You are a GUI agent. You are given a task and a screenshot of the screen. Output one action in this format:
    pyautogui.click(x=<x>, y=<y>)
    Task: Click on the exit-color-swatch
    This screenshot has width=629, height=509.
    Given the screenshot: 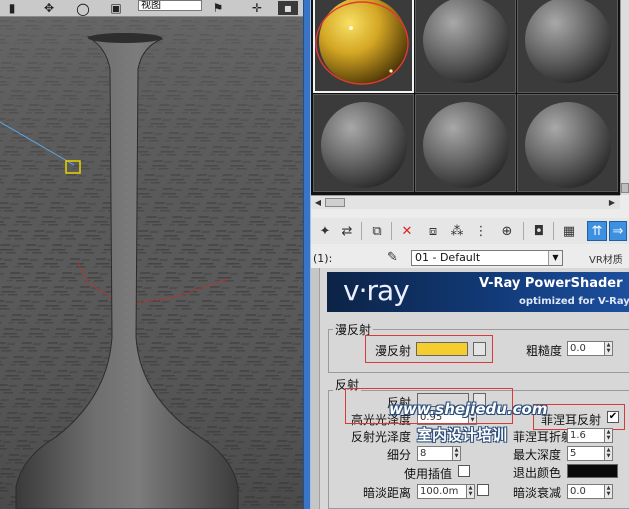 What is the action you would take?
    pyautogui.click(x=592, y=471)
    